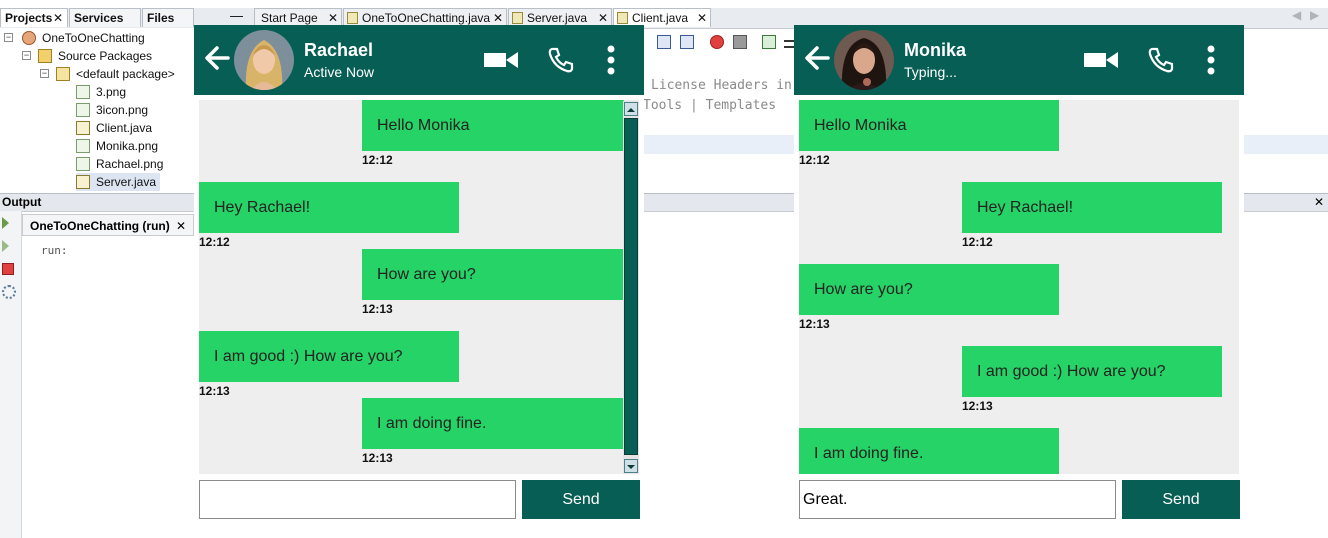 This screenshot has width=1328, height=538. Describe the element at coordinates (11, 374) in the screenshot. I see `output-sidebar` at that location.